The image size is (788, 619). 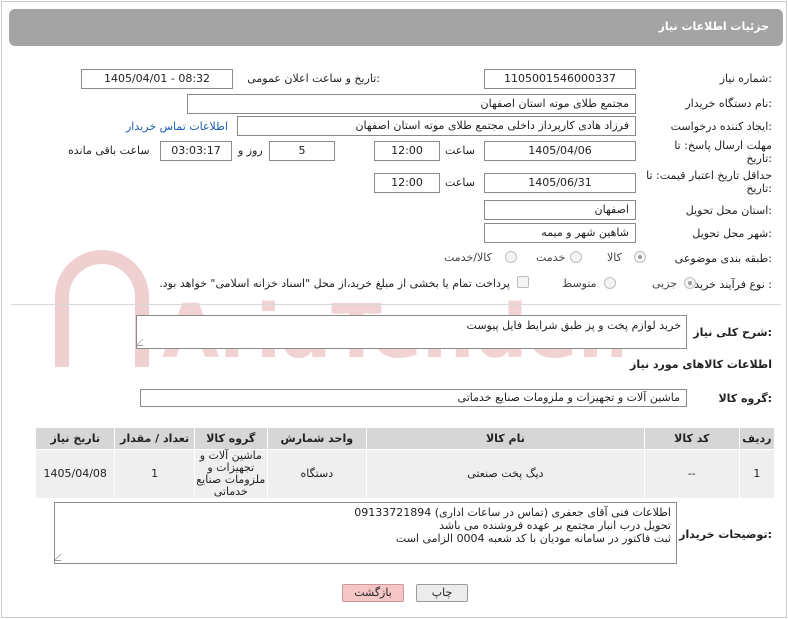 What do you see at coordinates (316, 438) in the screenshot?
I see `col-header-unit: واحد شمارش` at bounding box center [316, 438].